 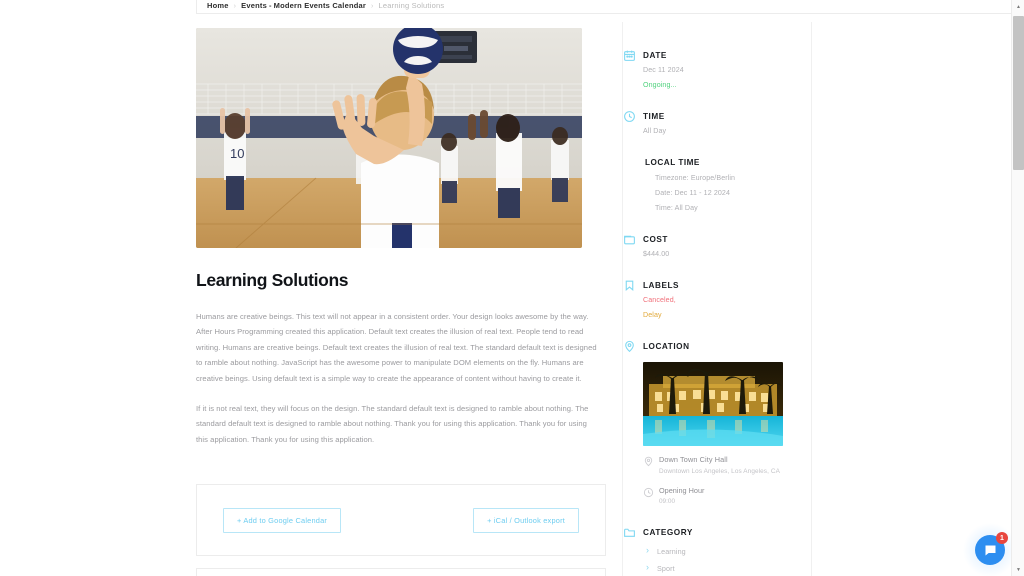 I want to click on sidebar-time-heading: TIME, so click(x=654, y=116).